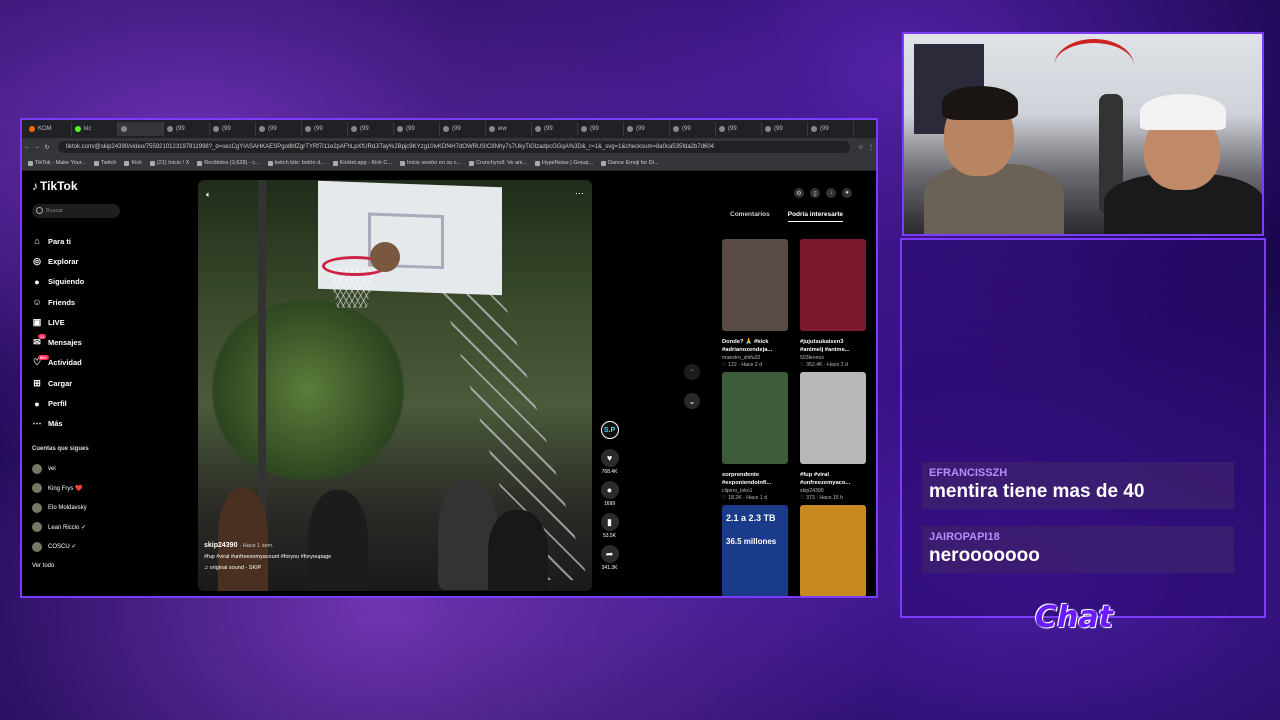 The width and height of the screenshot is (1280, 720). Describe the element at coordinates (82, 383) in the screenshot. I see `sidebar-item-cargar: ⊞ Cargar` at that location.